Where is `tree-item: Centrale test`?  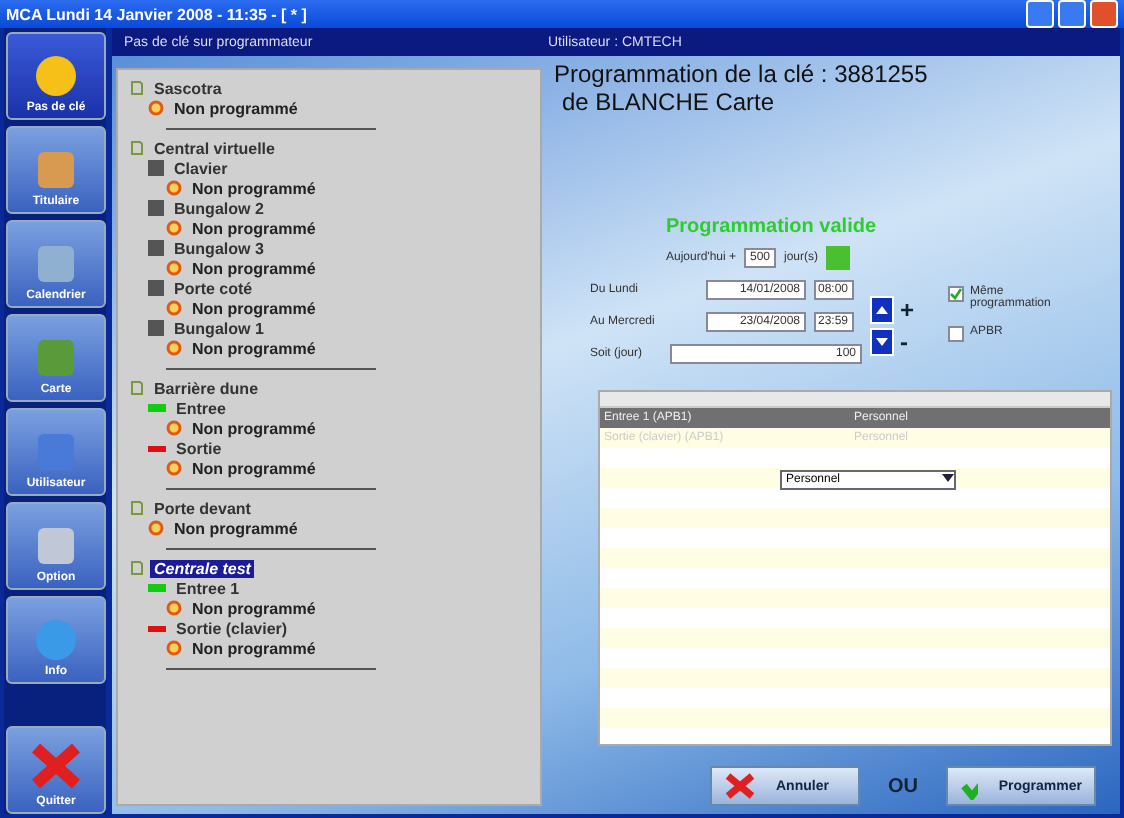
tree-item: Centrale test is located at coordinates (202, 568).